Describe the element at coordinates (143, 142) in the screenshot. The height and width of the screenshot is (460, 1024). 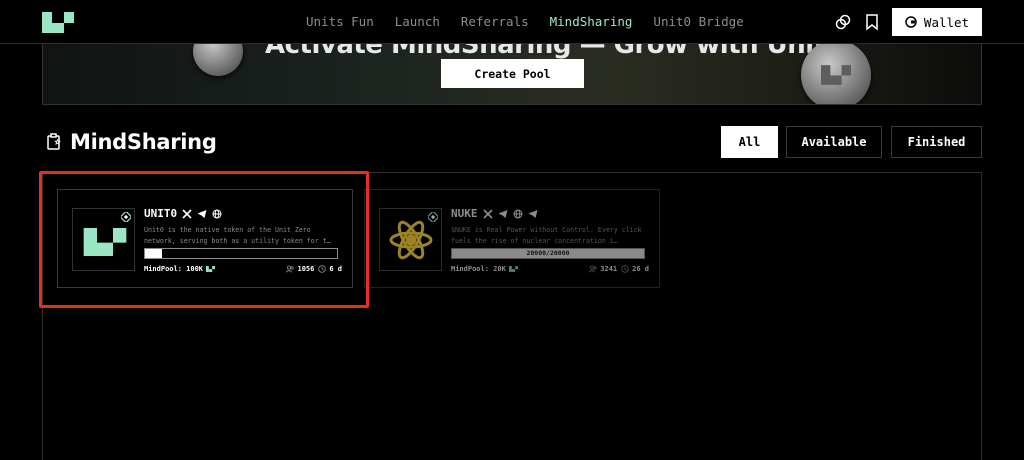
I see `page-title: MindSharing` at that location.